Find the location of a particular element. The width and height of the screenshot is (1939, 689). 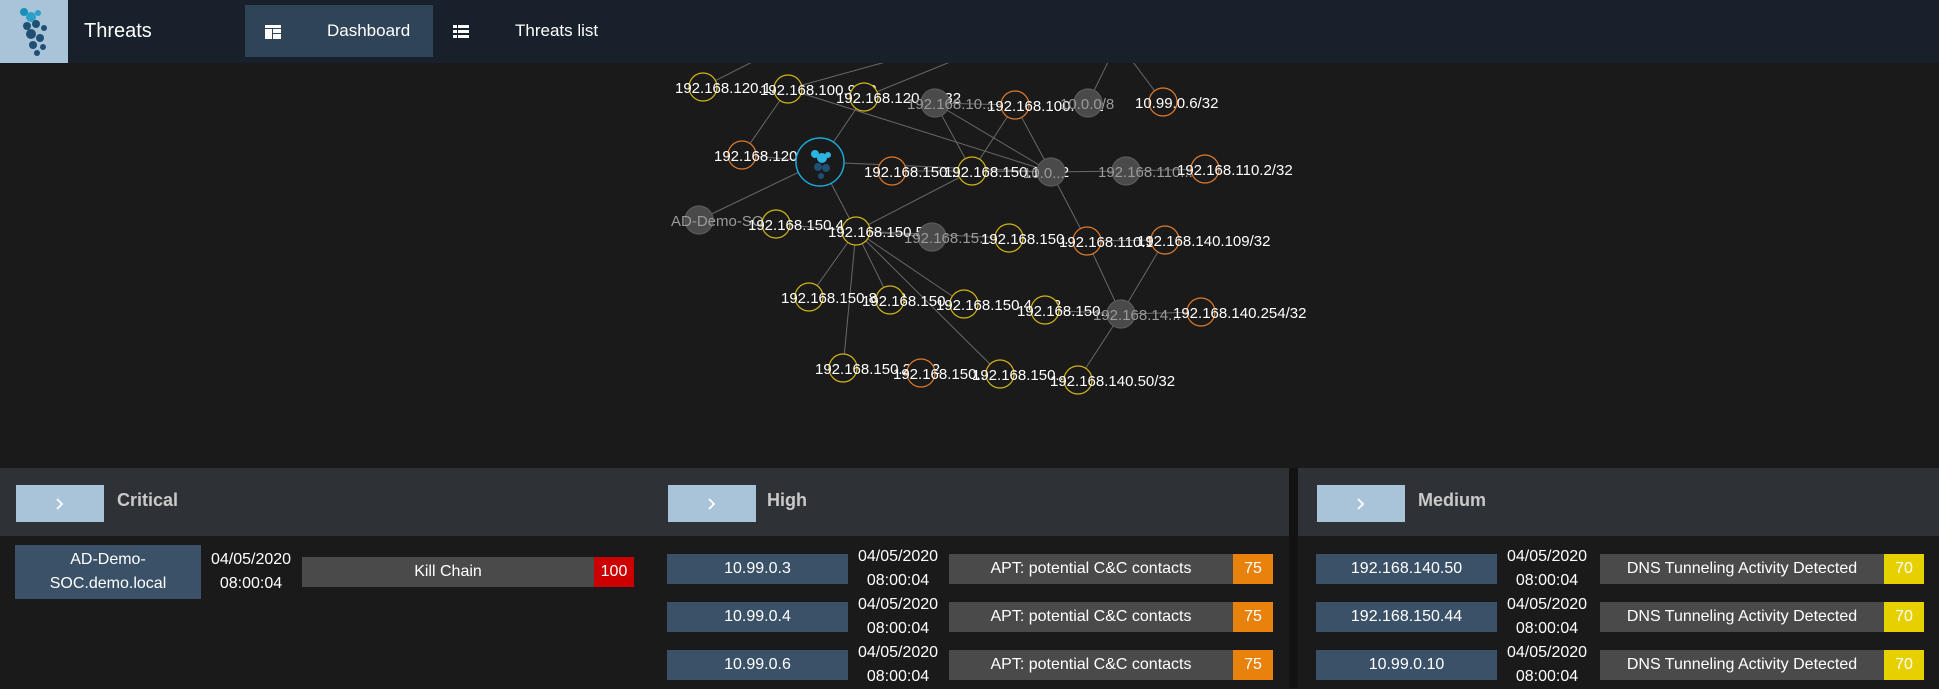

graph-node-label: 192.168.140.254/32 is located at coordinates (1239, 313).